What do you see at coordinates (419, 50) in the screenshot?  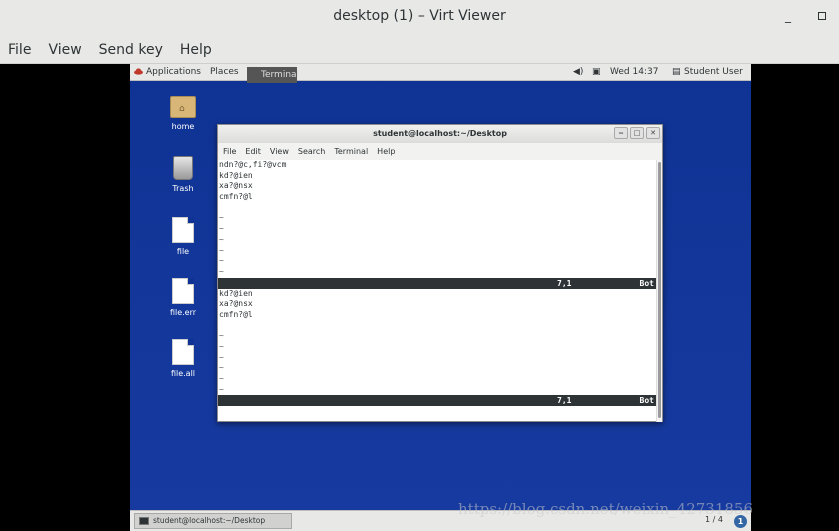 I see `viewer-menubar: File View Send key Help` at bounding box center [419, 50].